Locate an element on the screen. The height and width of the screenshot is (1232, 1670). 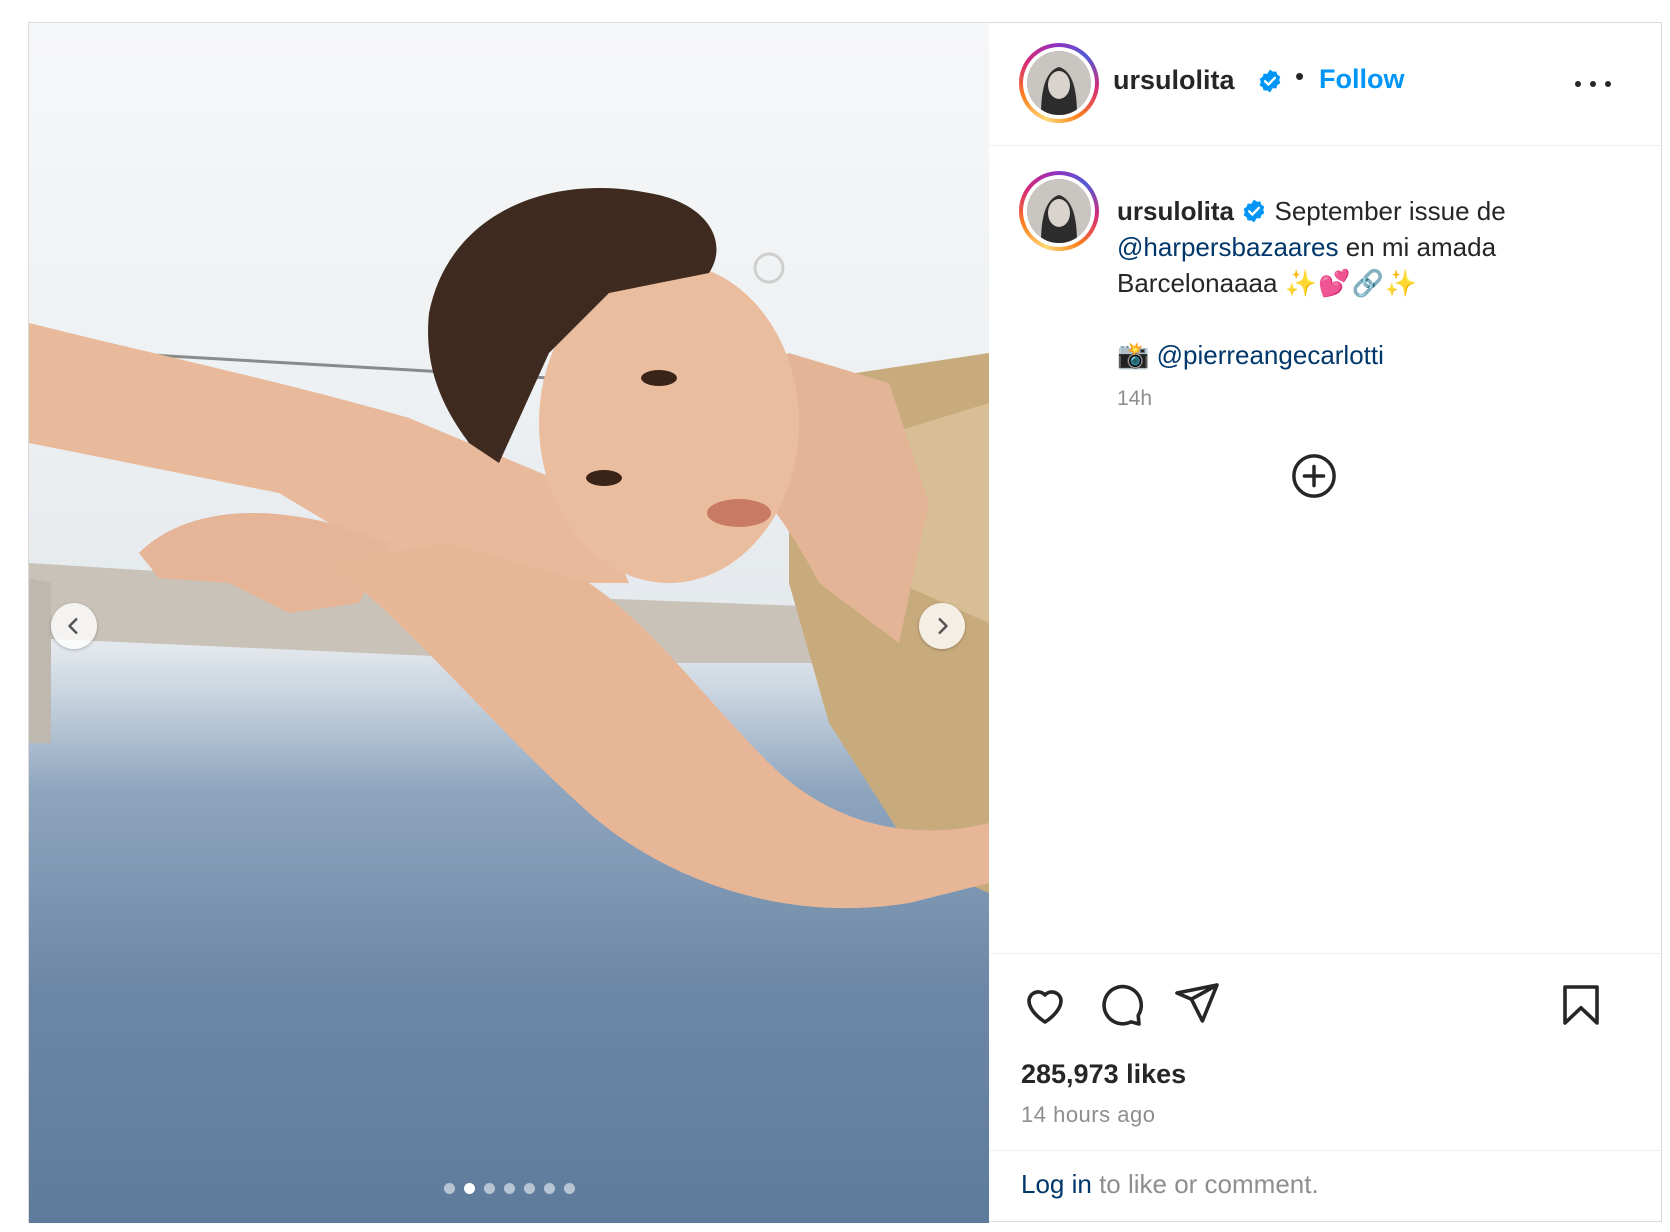
avatar is located at coordinates (1059, 83).